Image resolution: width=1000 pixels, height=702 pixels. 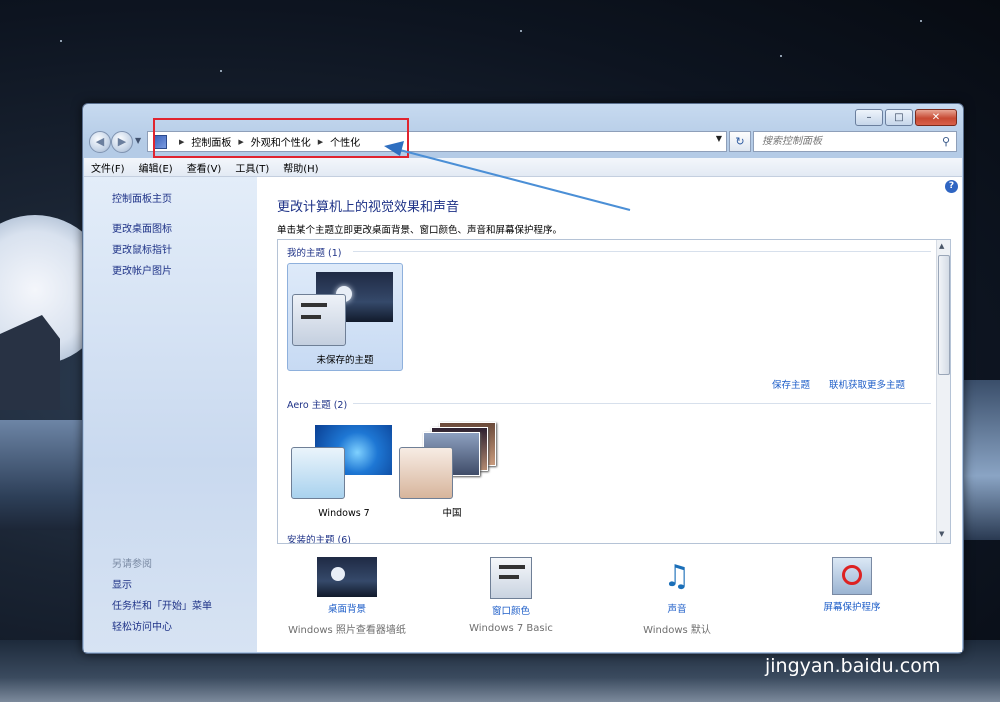 I want to click on watermark-url: jingyan.baidu.com, so click(x=853, y=666).